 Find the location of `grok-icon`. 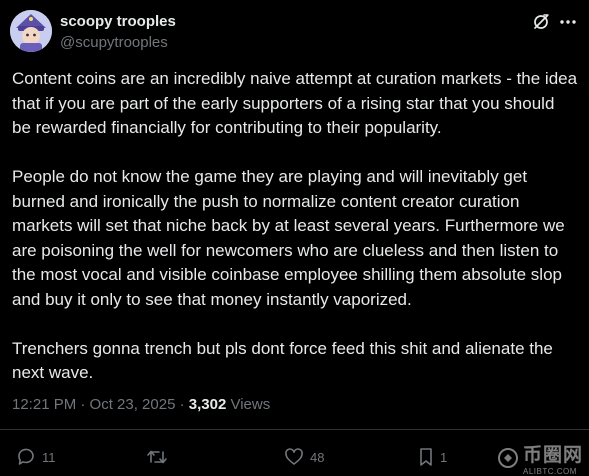

grok-icon is located at coordinates (541, 22).